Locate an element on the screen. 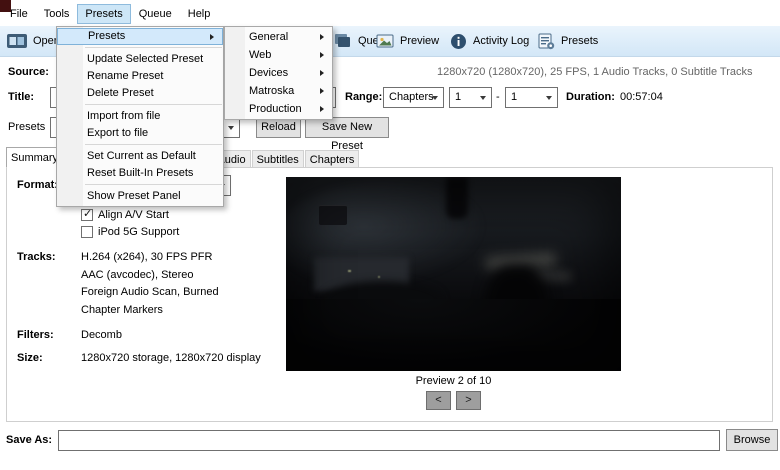  menu-file: File is located at coordinates (19, 14).